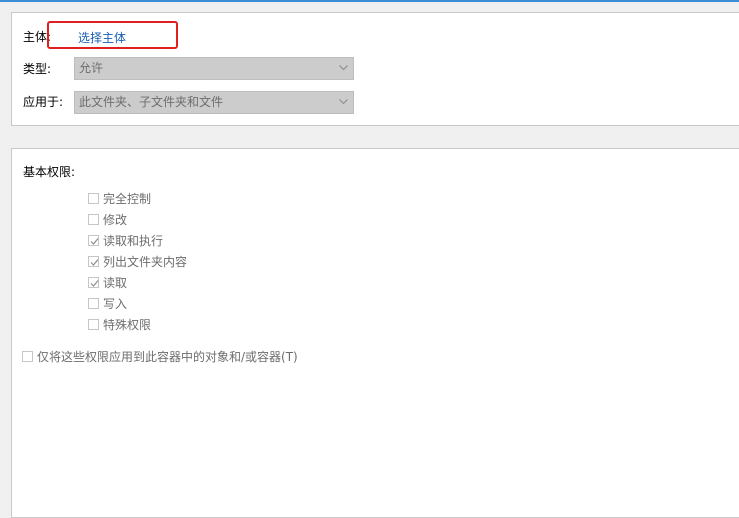 The width and height of the screenshot is (739, 518). What do you see at coordinates (133, 240) in the screenshot?
I see `permission-label: 读取和执行` at bounding box center [133, 240].